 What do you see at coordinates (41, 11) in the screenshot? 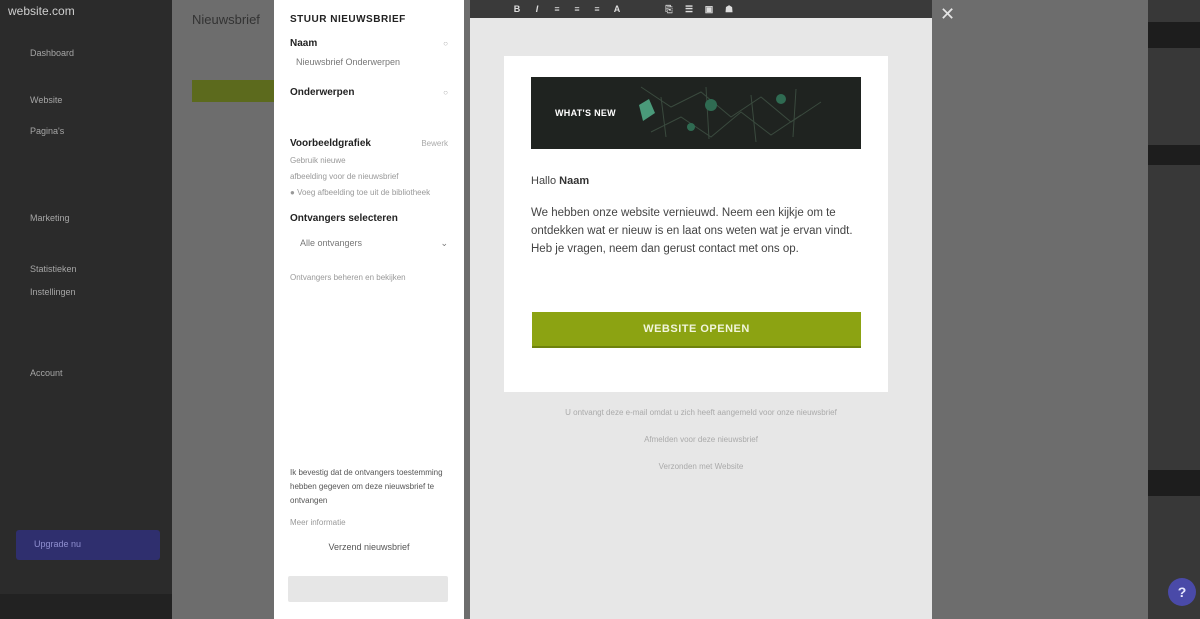
I see `background-logo: website.com` at bounding box center [41, 11].